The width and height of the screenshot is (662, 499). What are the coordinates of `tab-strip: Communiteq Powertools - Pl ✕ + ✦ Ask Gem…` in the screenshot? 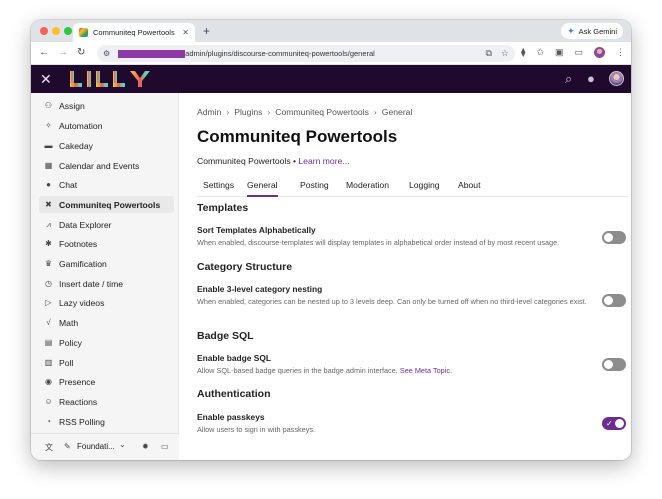 It's located at (331, 31).